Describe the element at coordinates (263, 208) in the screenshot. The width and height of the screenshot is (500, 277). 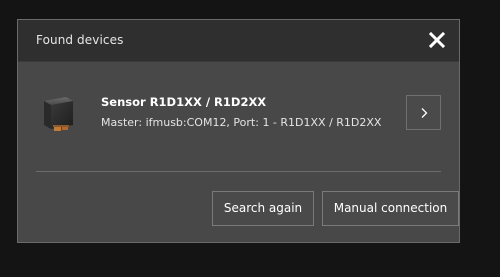
I see `search-again-button: Search again` at that location.